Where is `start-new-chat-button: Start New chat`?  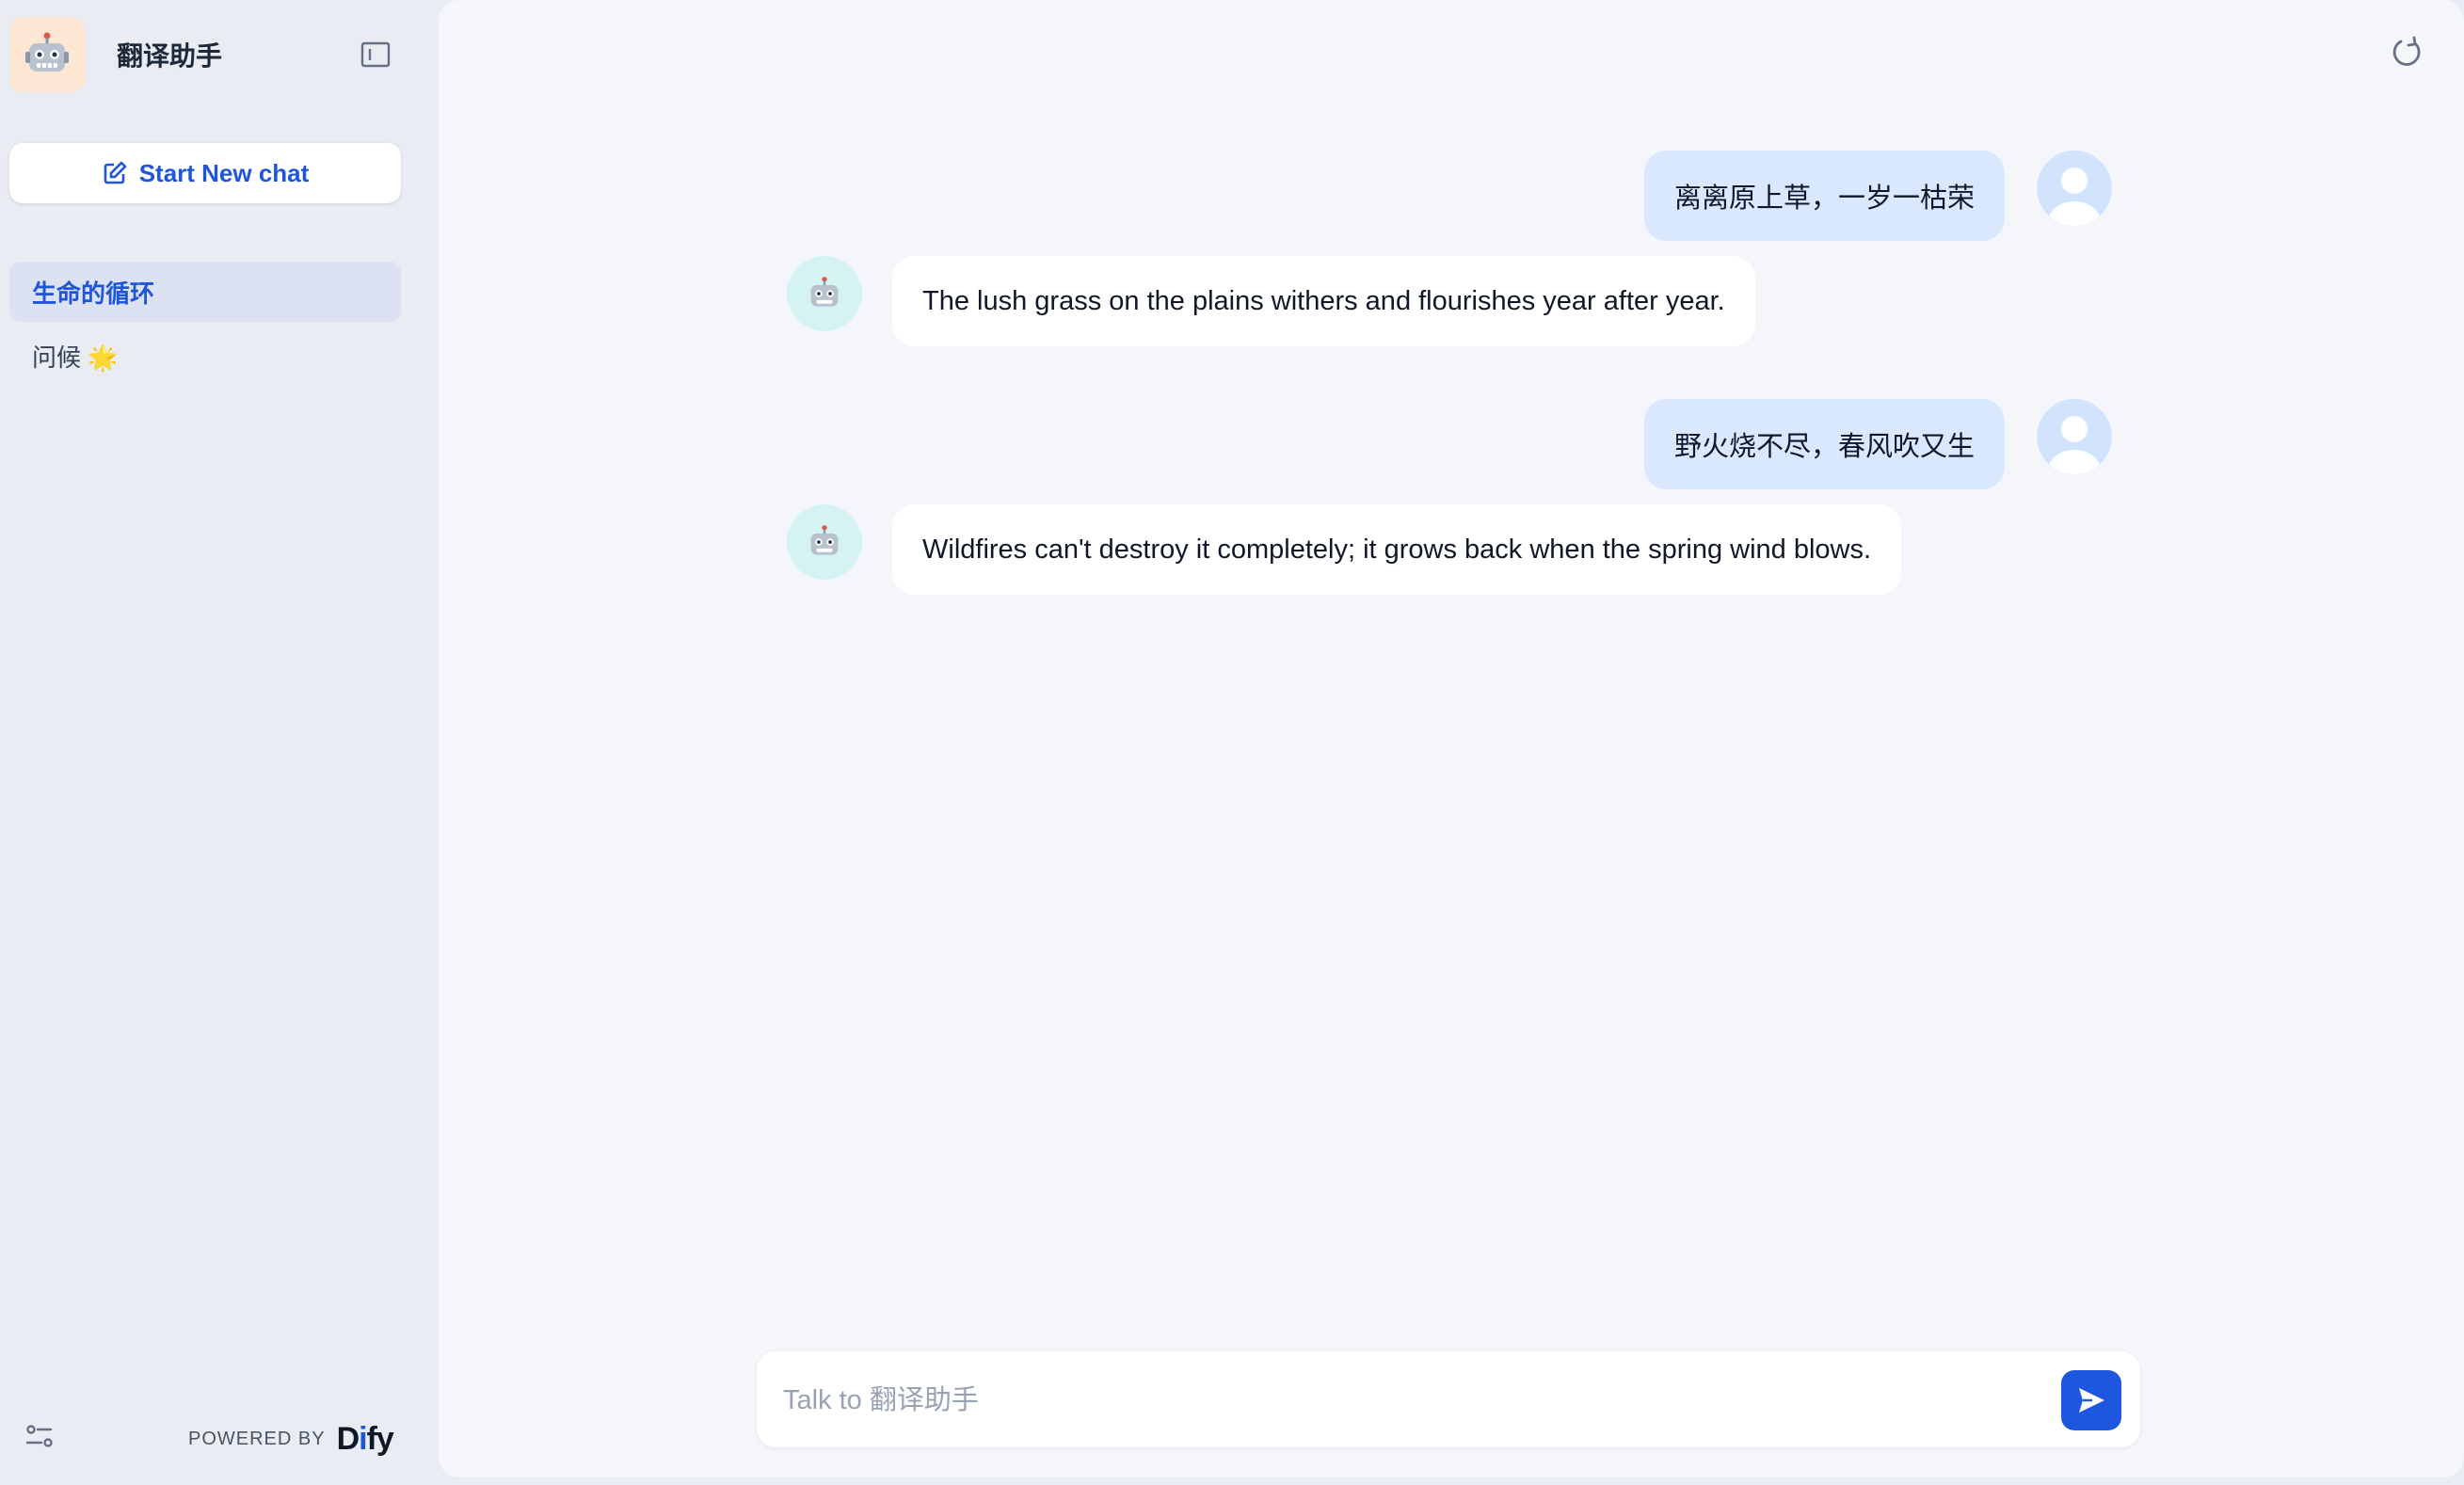
start-new-chat-button: Start New chat is located at coordinates (205, 173).